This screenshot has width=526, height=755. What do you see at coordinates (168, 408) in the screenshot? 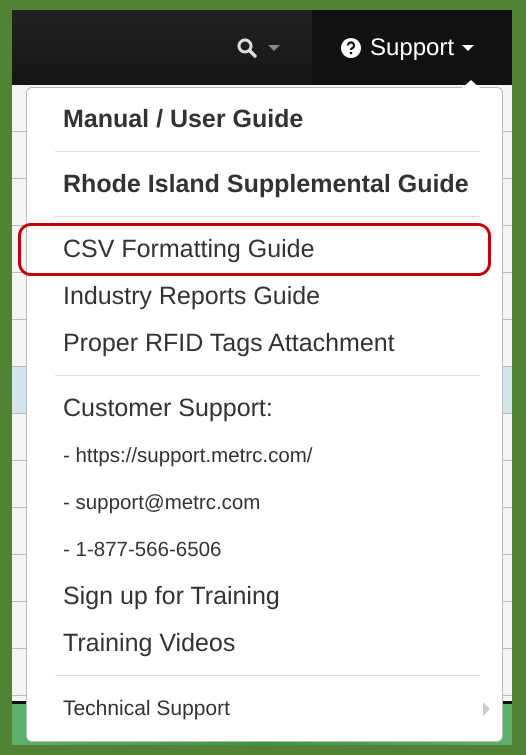
I see `menu-label: Customer Support:` at bounding box center [168, 408].